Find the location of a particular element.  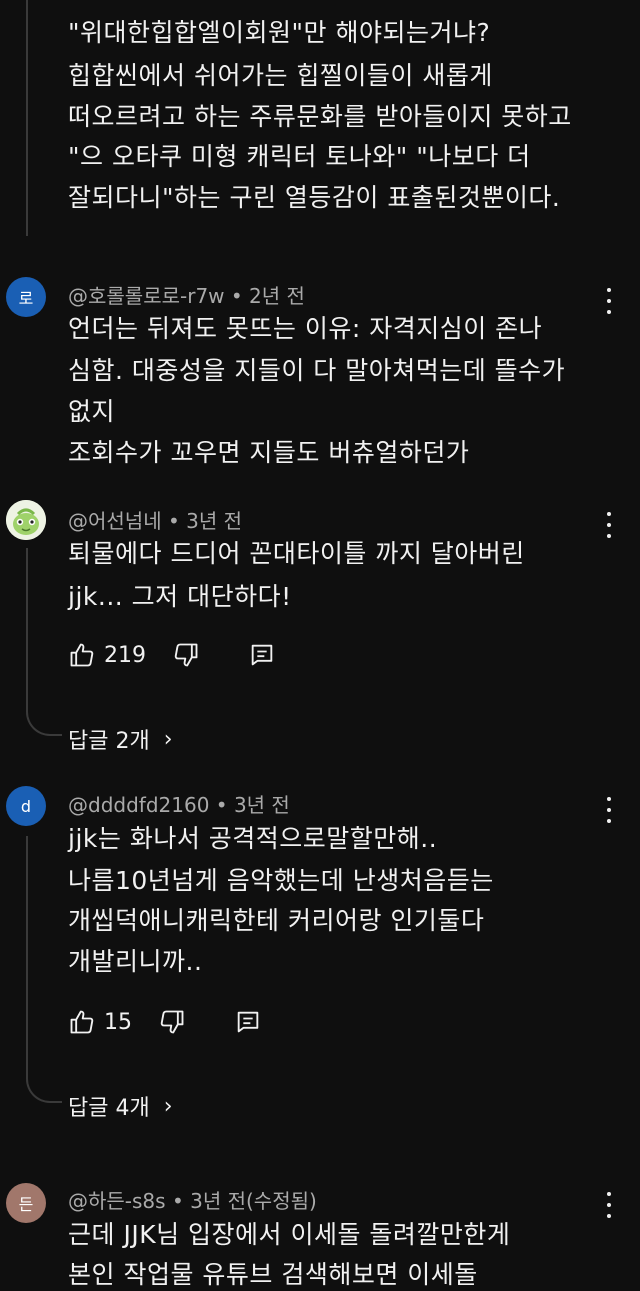

avatar: d is located at coordinates (26, 806).